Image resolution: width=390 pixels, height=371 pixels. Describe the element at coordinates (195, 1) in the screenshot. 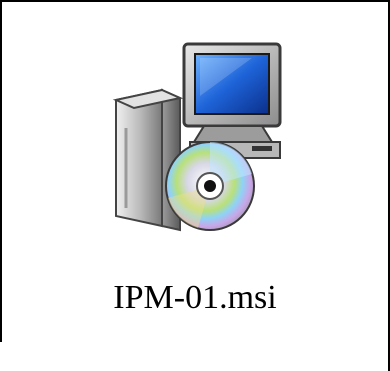

I see `frame-top-border` at that location.